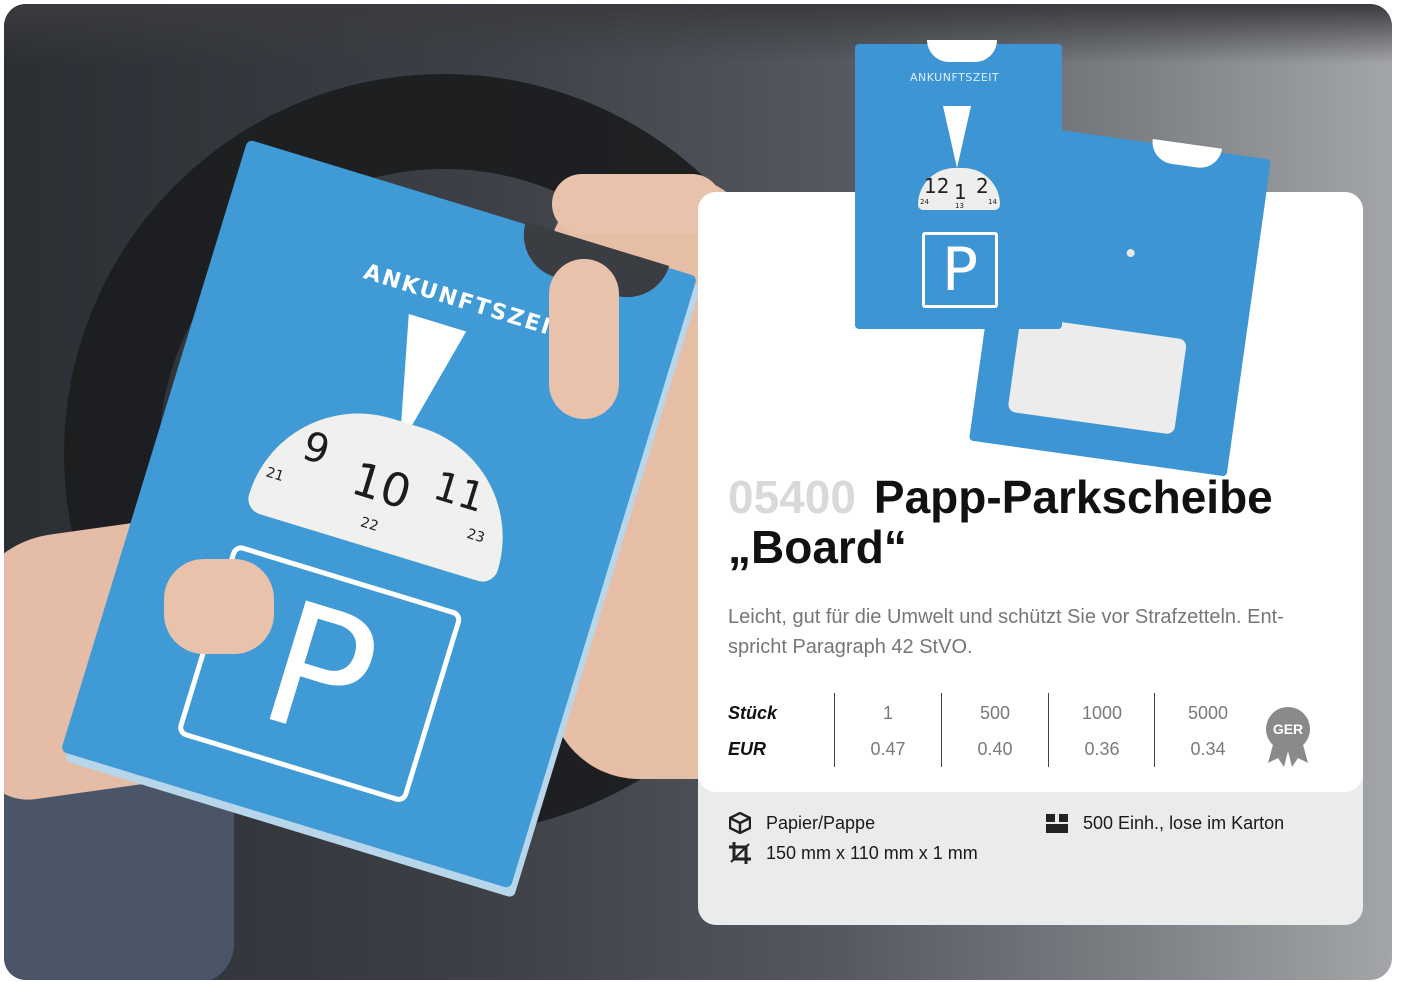  I want to click on attribute-material: Papier/Pappe, so click(801, 823).